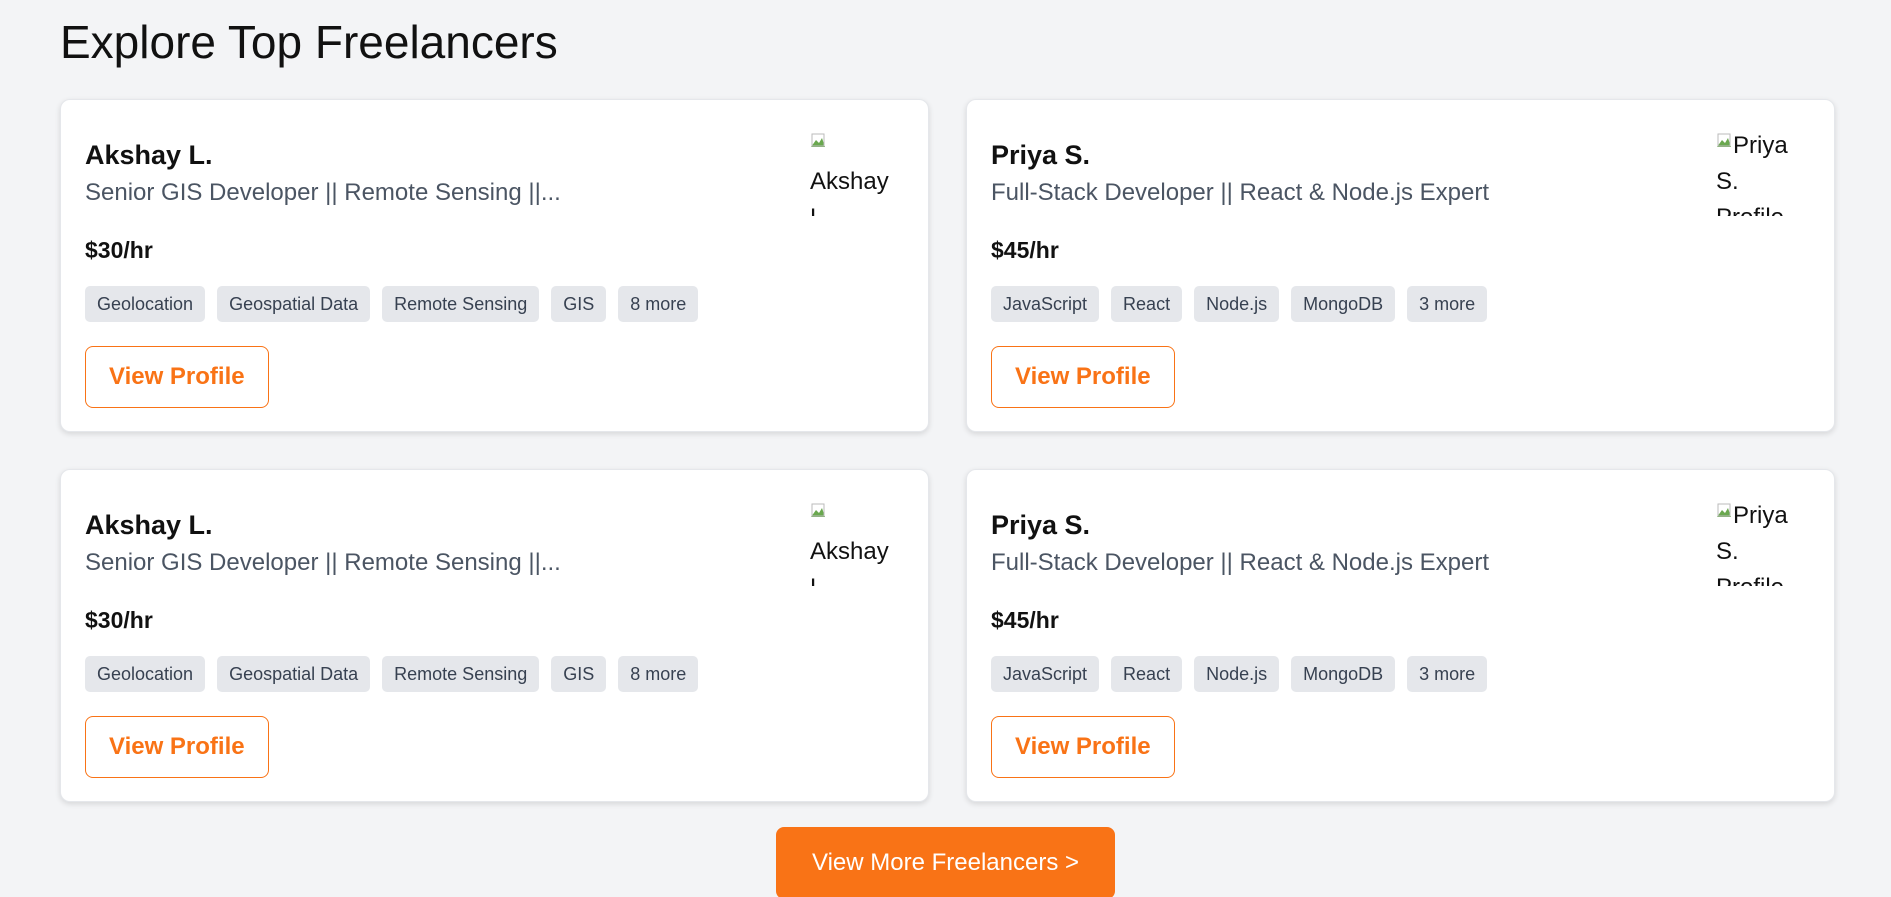 This screenshot has height=897, width=1891. I want to click on view-more-container: View More Freelancers >, so click(945, 862).